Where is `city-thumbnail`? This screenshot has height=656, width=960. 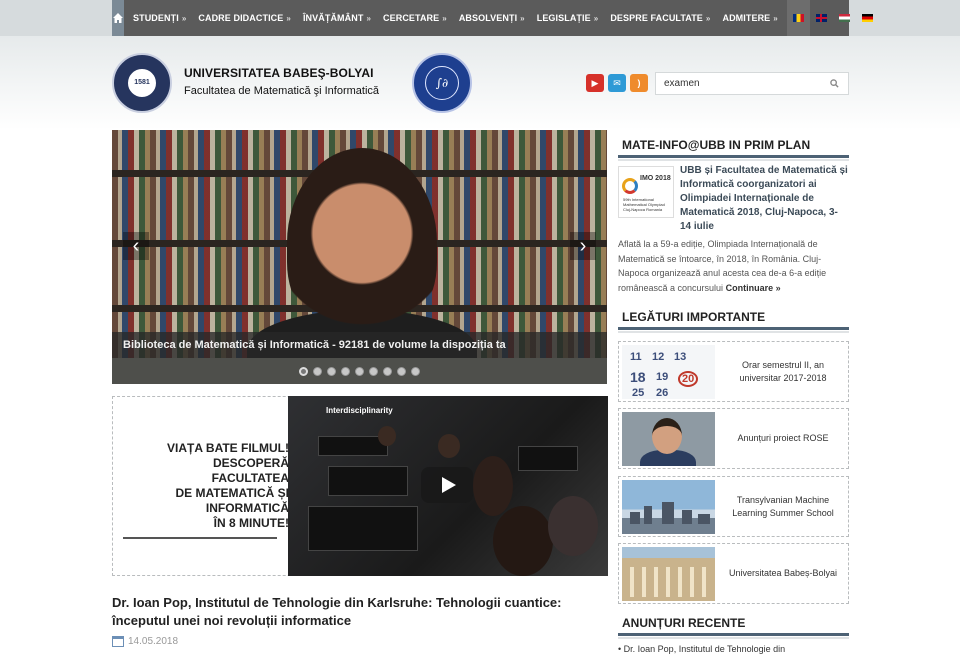 city-thumbnail is located at coordinates (668, 507).